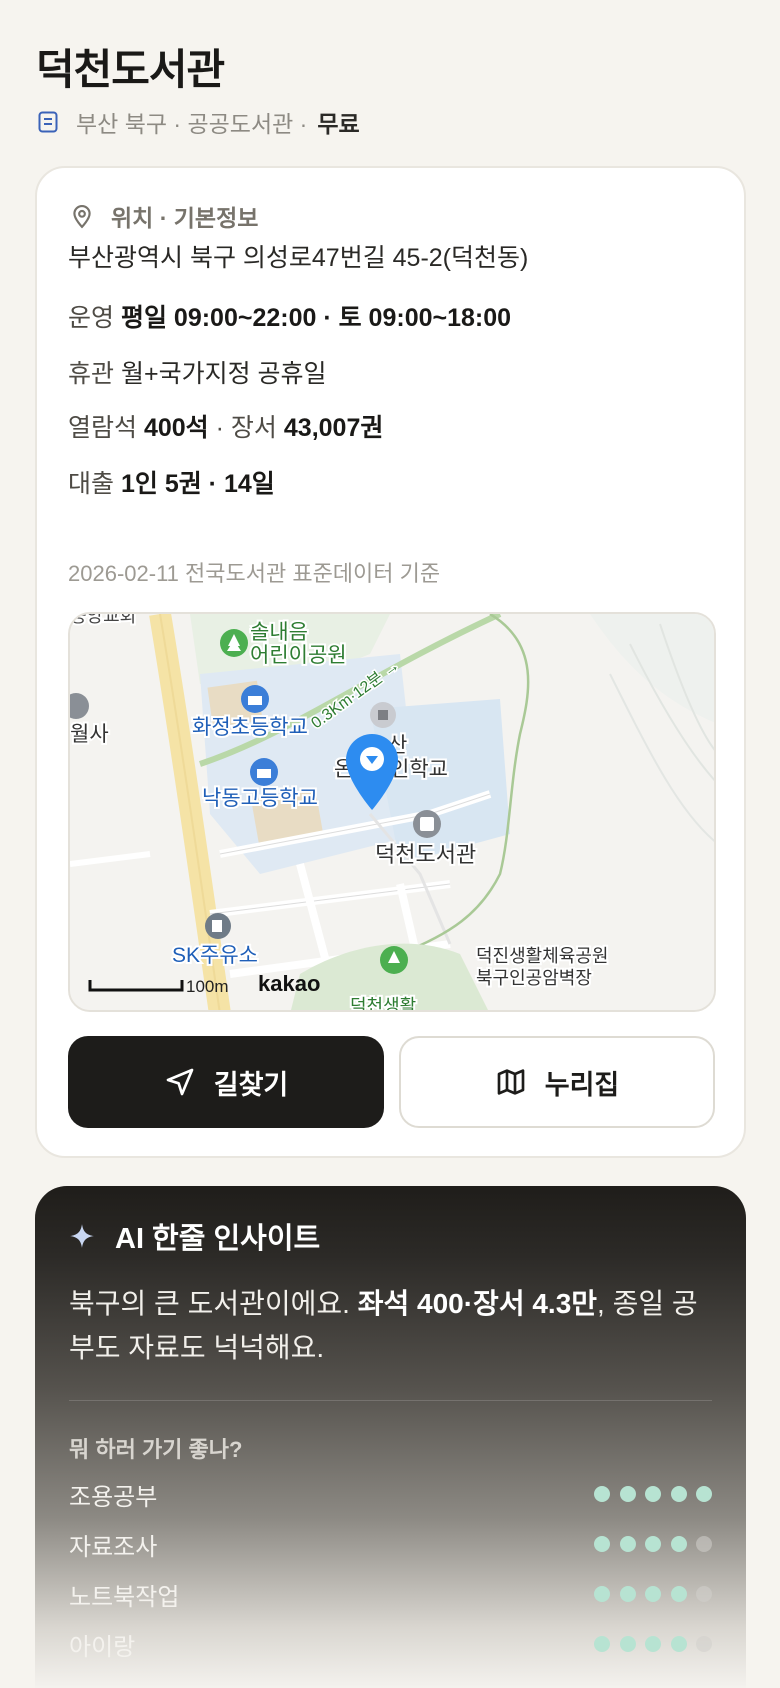 The width and height of the screenshot is (780, 1688). What do you see at coordinates (390, 1644) in the screenshot?
I see `purpose-row: 아이랑` at bounding box center [390, 1644].